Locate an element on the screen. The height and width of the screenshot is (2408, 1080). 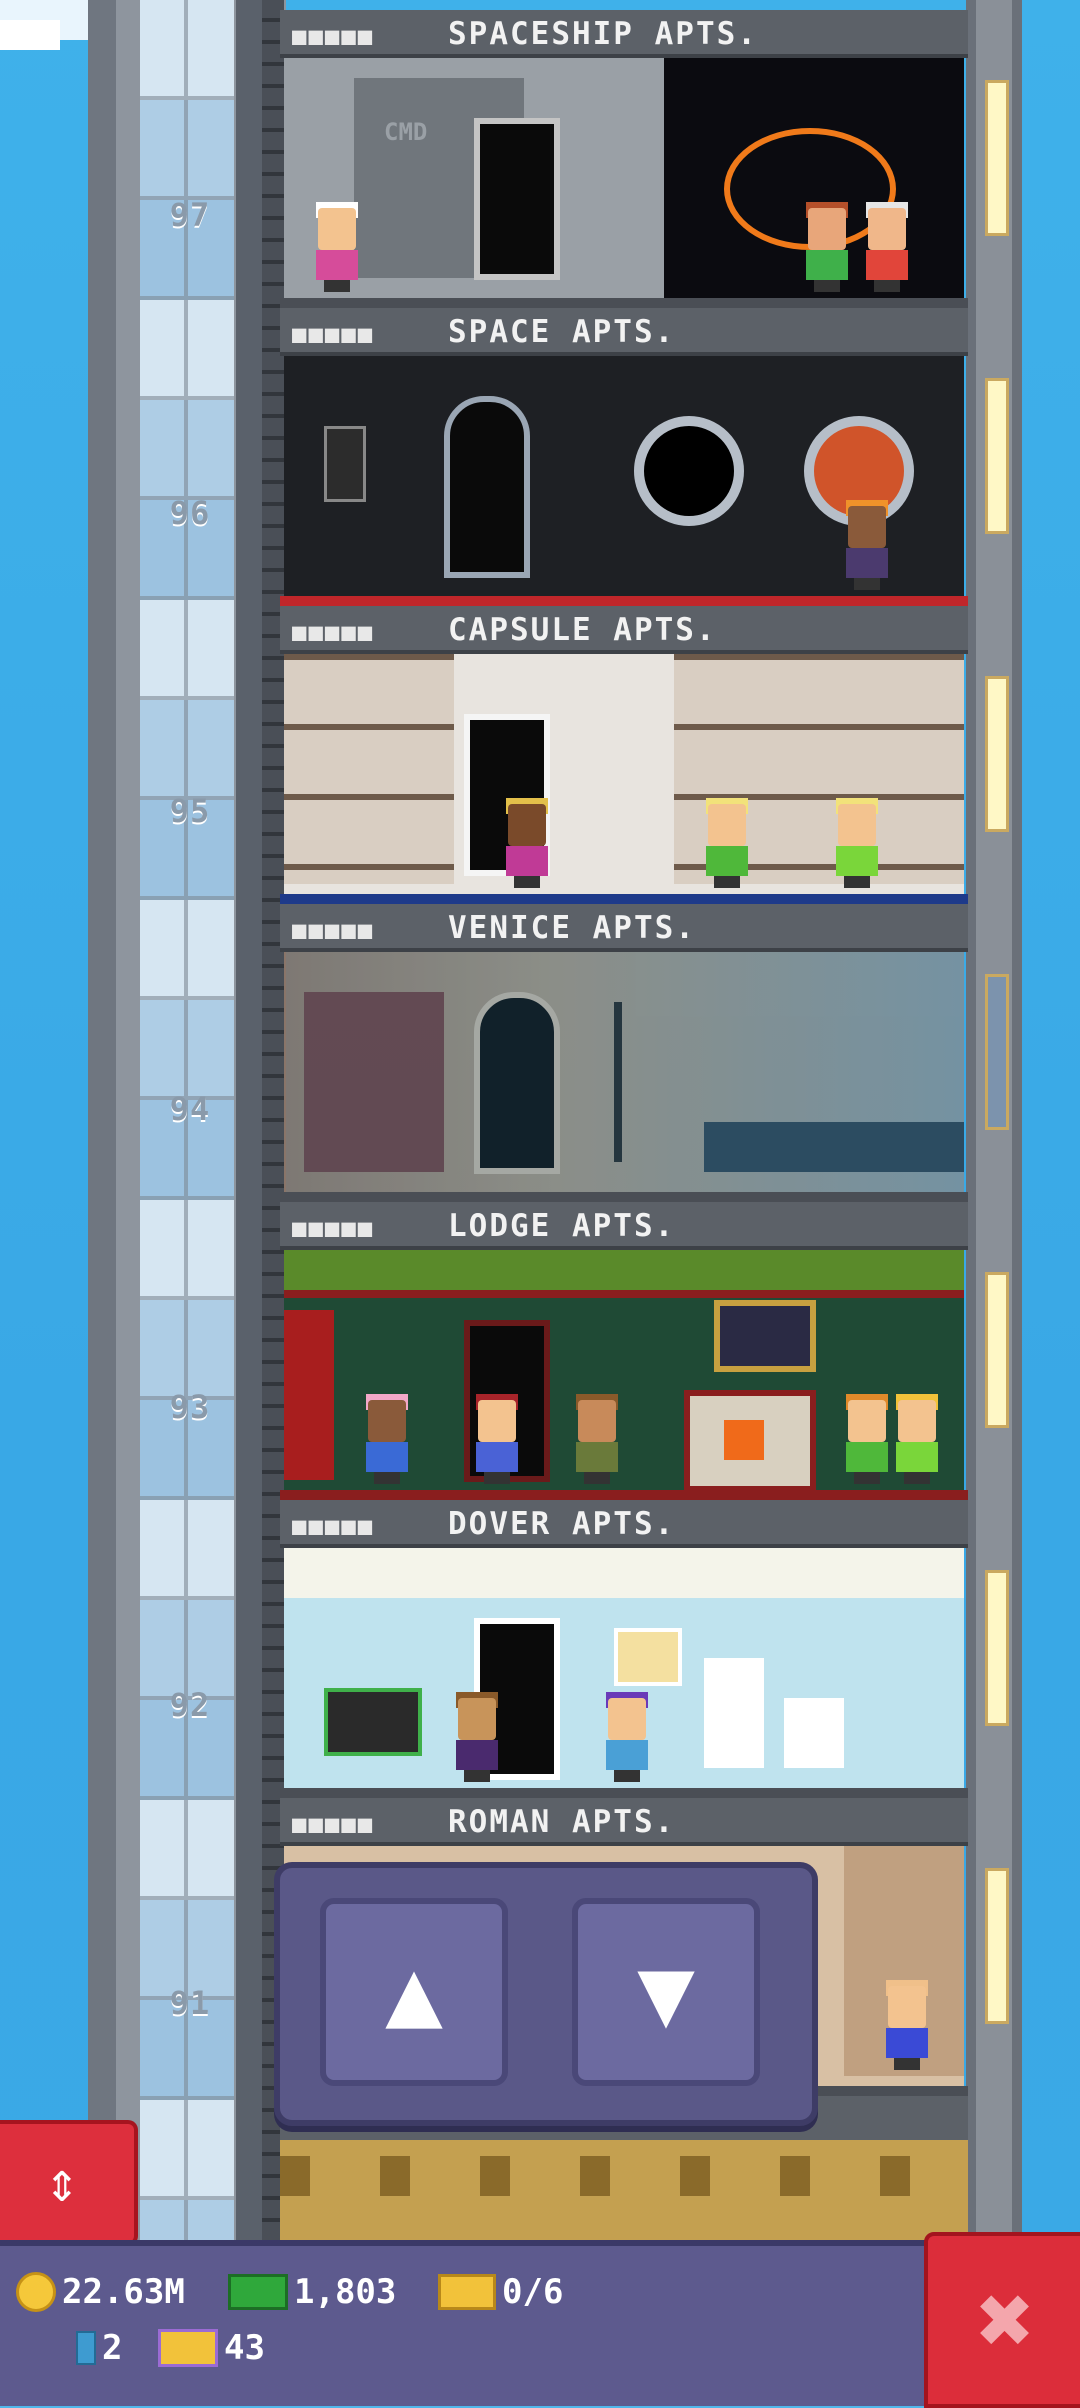
status-bar: 22.63M 1,803 0/6 2 43 is located at coordinates (540, 2323).